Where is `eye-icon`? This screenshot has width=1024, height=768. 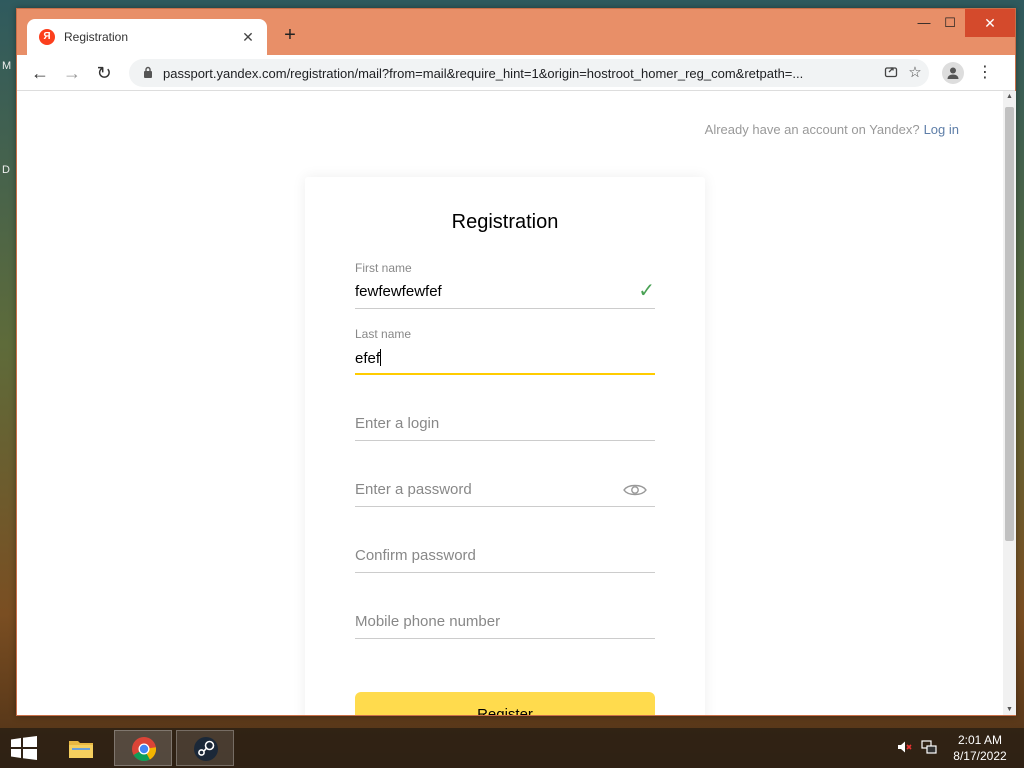 eye-icon is located at coordinates (635, 490).